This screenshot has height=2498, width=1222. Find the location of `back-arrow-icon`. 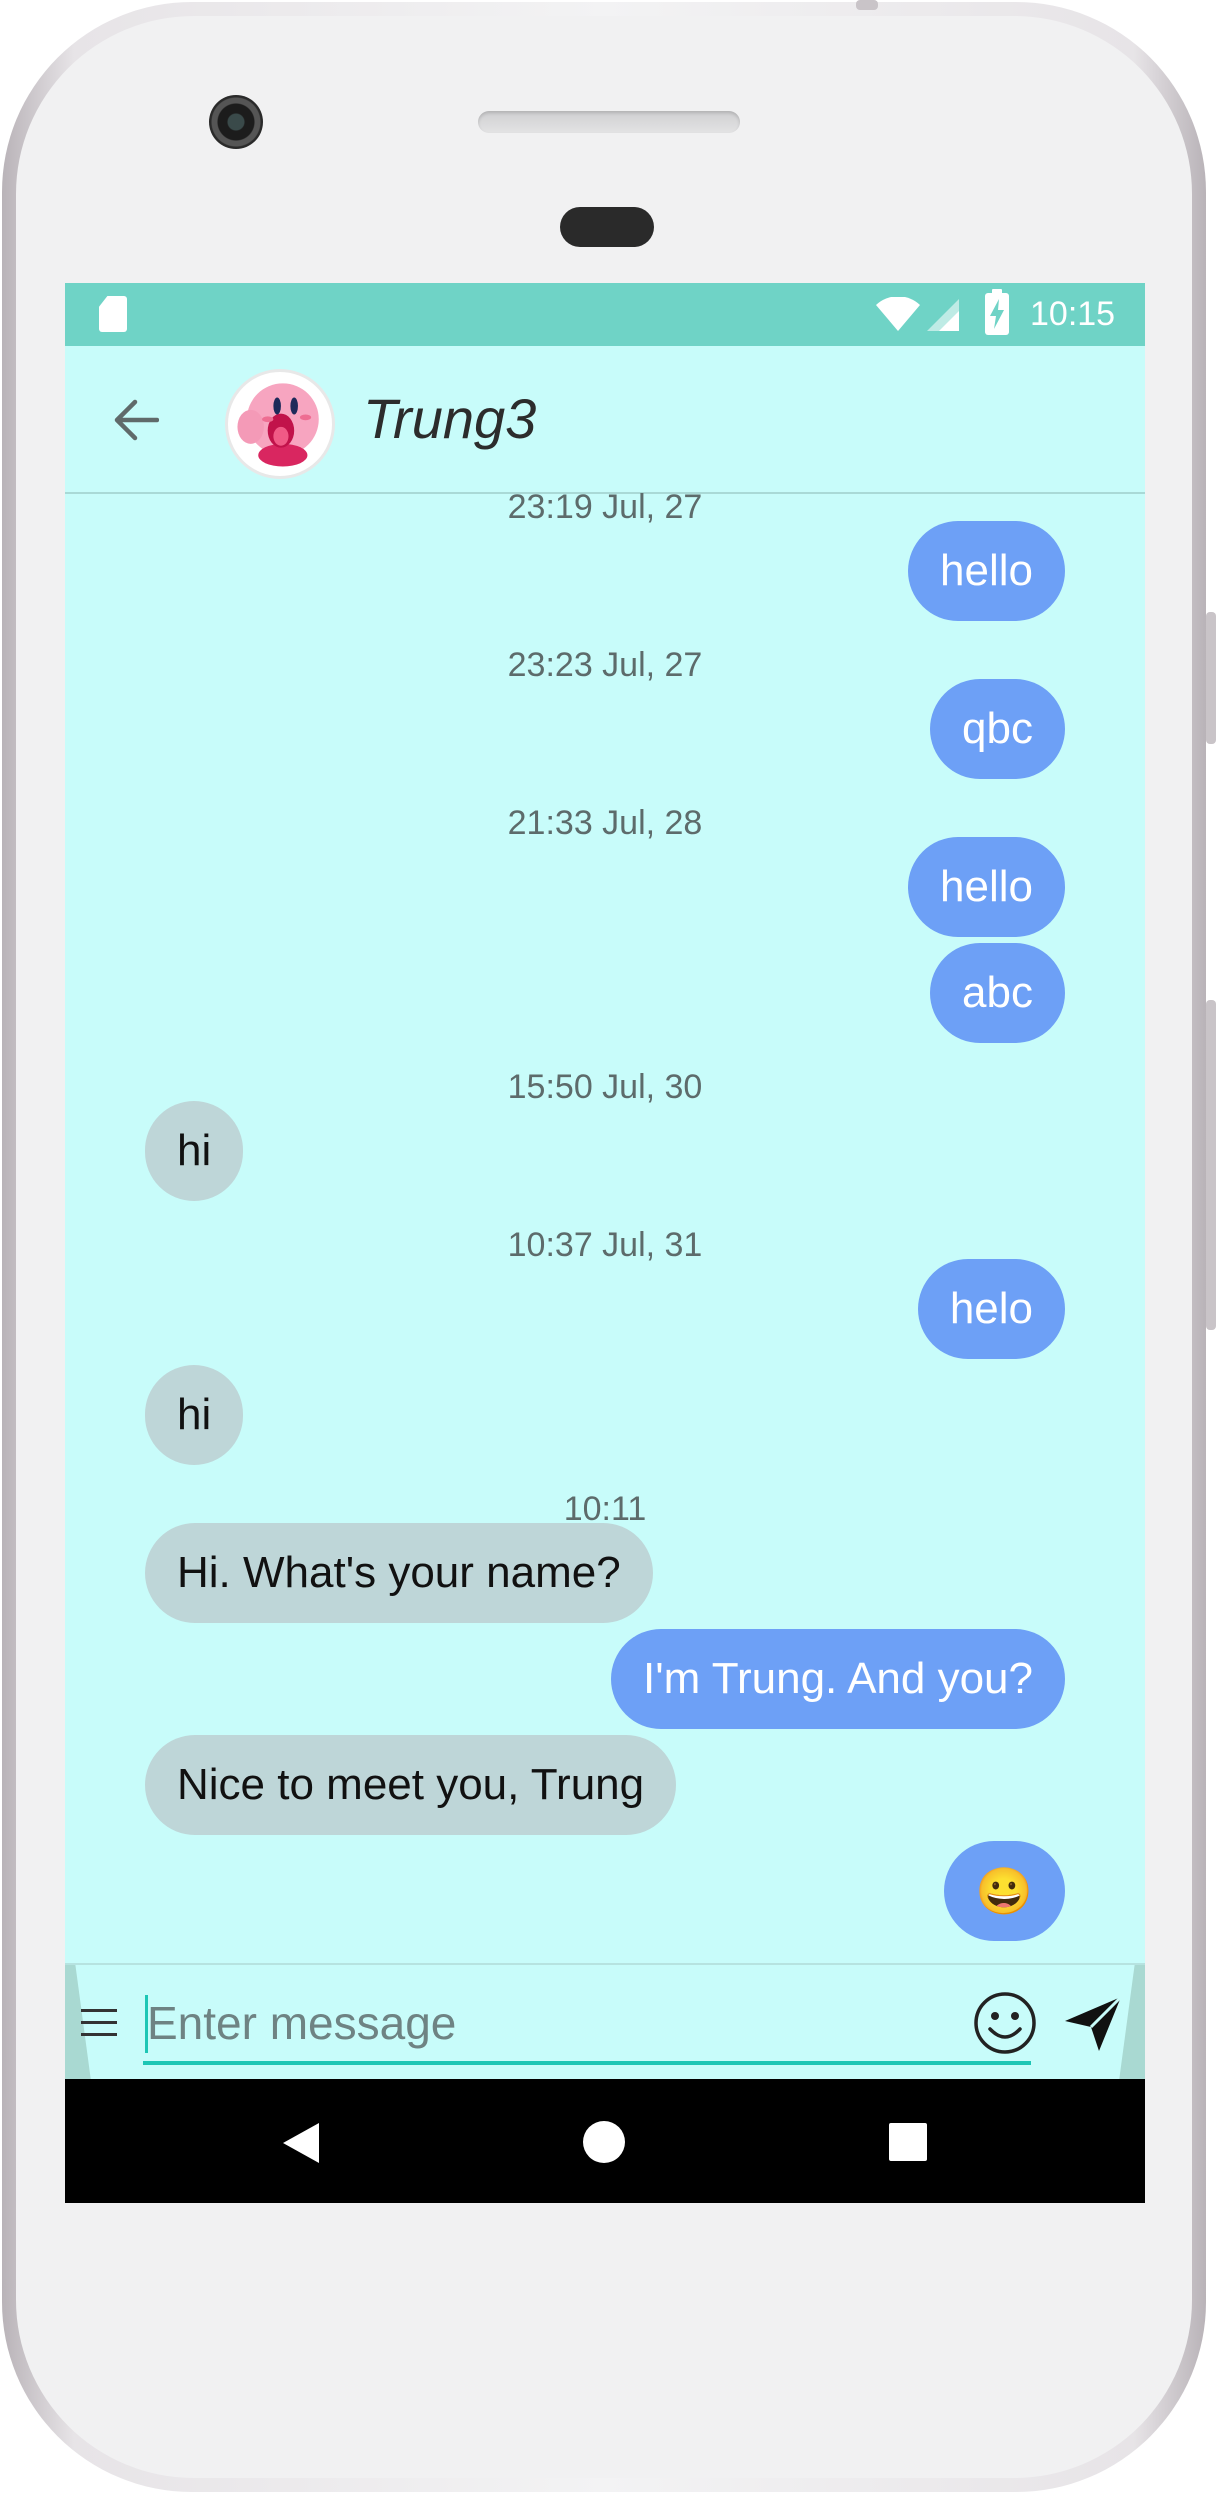

back-arrow-icon is located at coordinates (136, 420).